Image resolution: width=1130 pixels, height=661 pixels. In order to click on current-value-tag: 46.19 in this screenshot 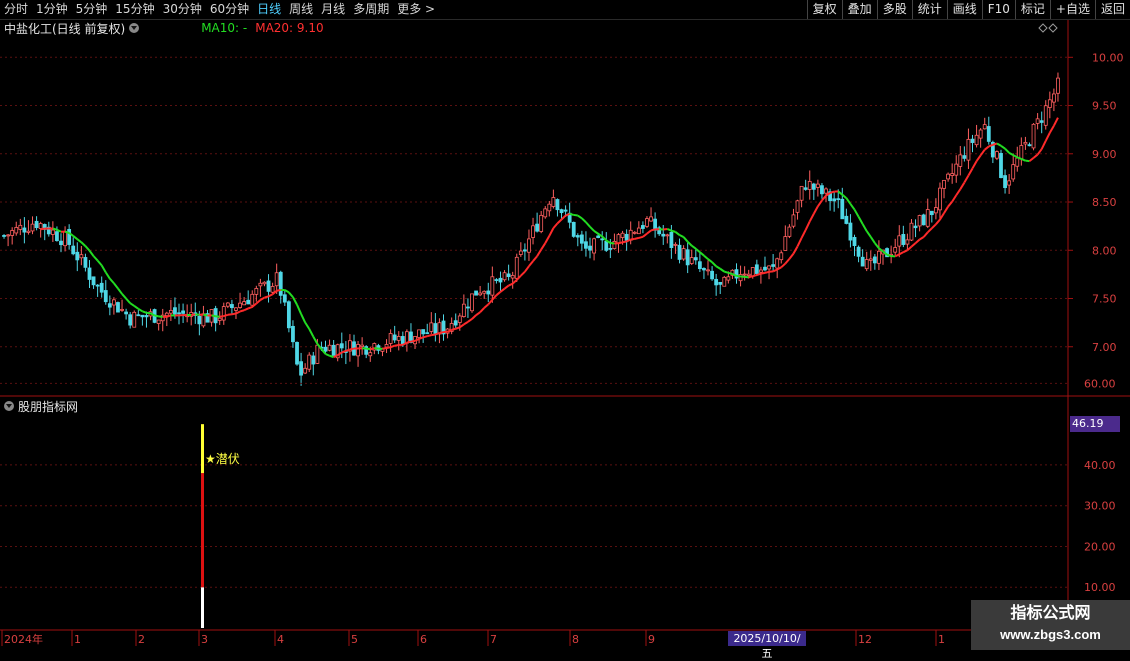, I will do `click(1095, 424)`.